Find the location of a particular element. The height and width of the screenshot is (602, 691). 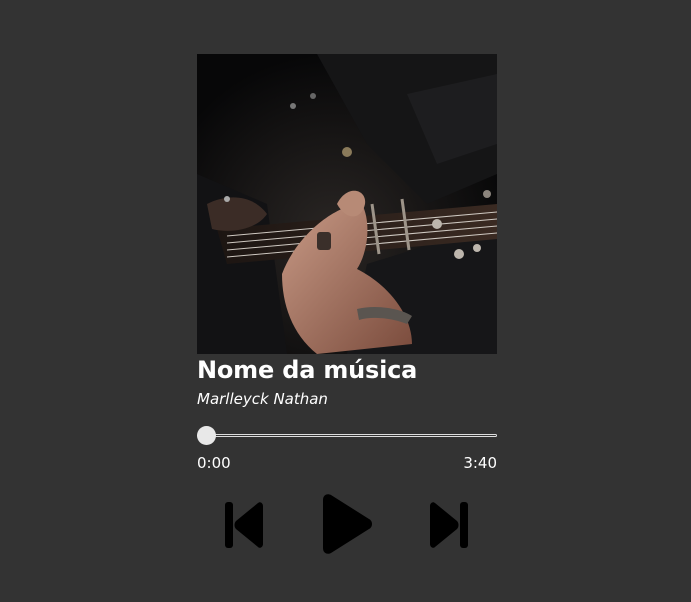

progress-track is located at coordinates (347, 435).